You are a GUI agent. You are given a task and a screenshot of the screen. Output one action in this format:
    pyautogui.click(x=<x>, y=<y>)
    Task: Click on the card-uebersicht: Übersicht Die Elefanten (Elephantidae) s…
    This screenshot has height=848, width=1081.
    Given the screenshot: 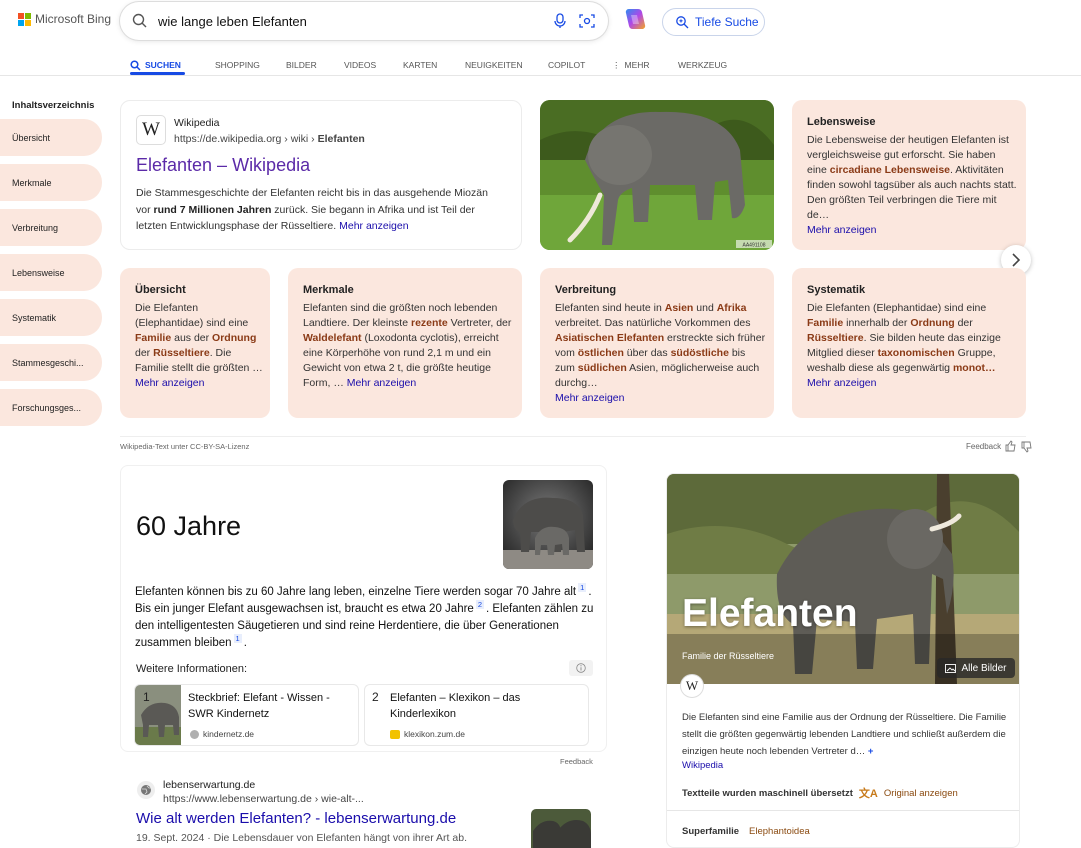 What is the action you would take?
    pyautogui.click(x=195, y=343)
    